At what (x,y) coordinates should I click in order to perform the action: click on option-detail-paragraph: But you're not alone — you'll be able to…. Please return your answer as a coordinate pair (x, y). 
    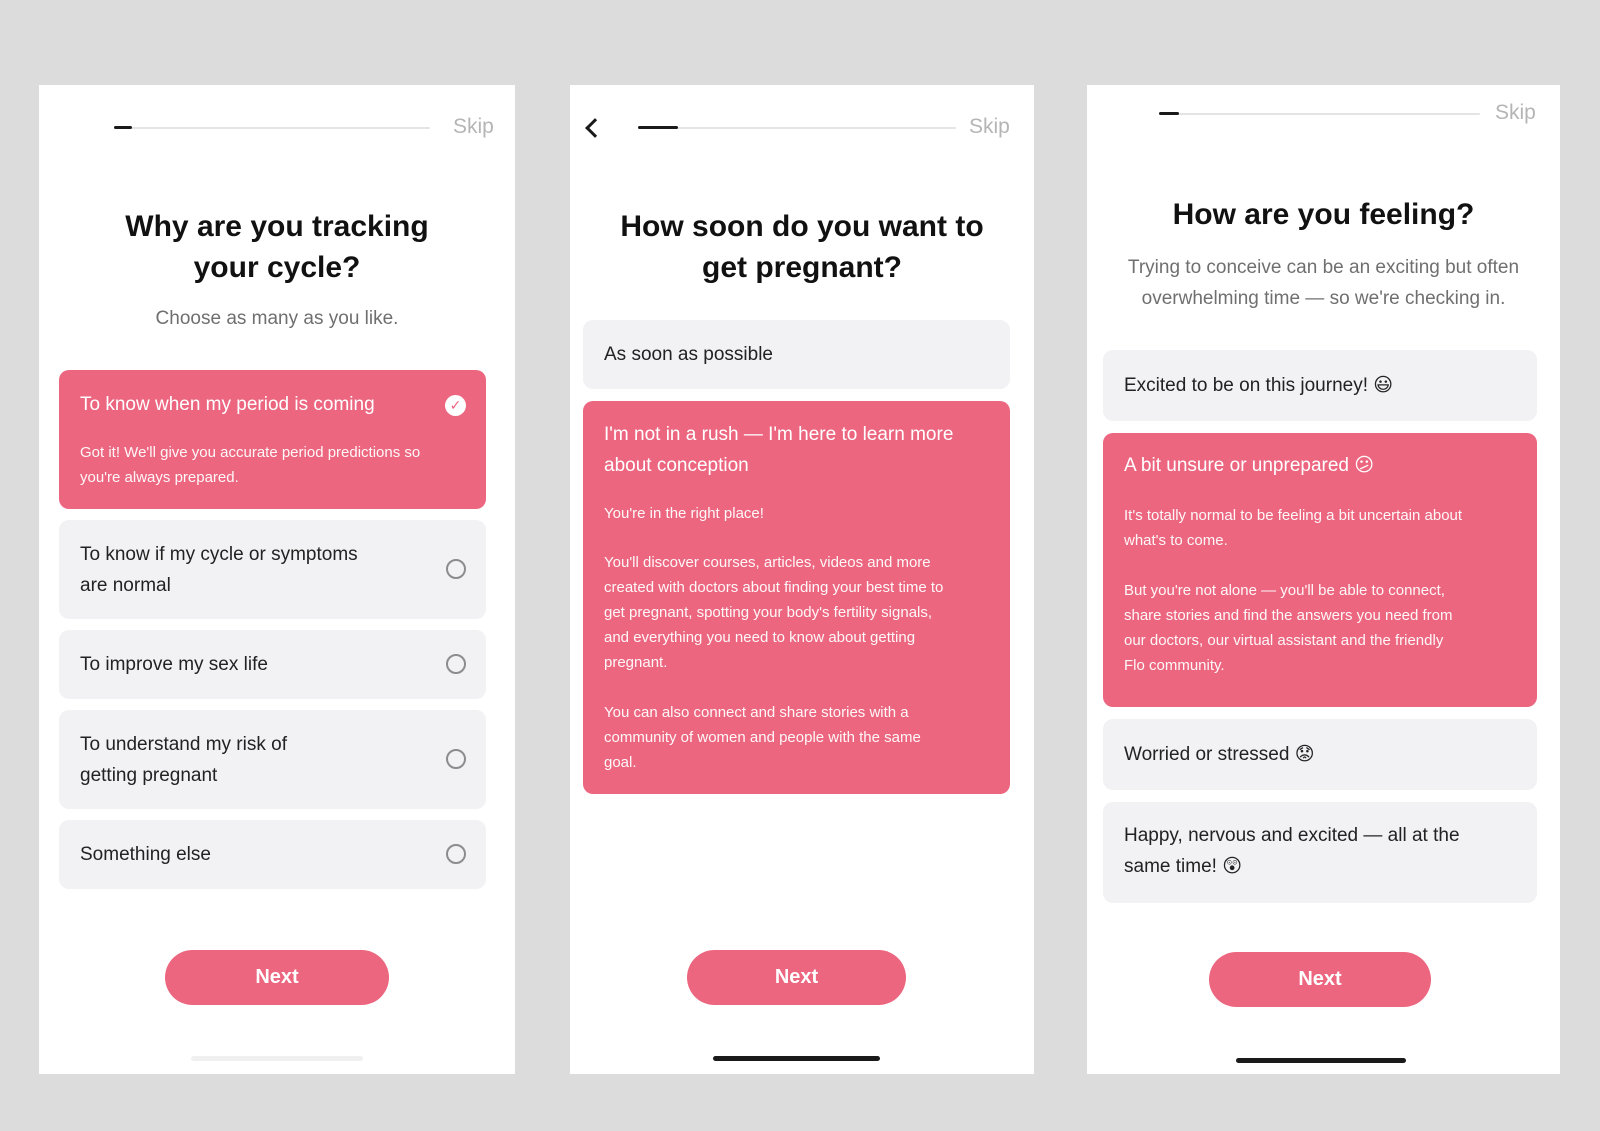
    Looking at the image, I should click on (1328, 628).